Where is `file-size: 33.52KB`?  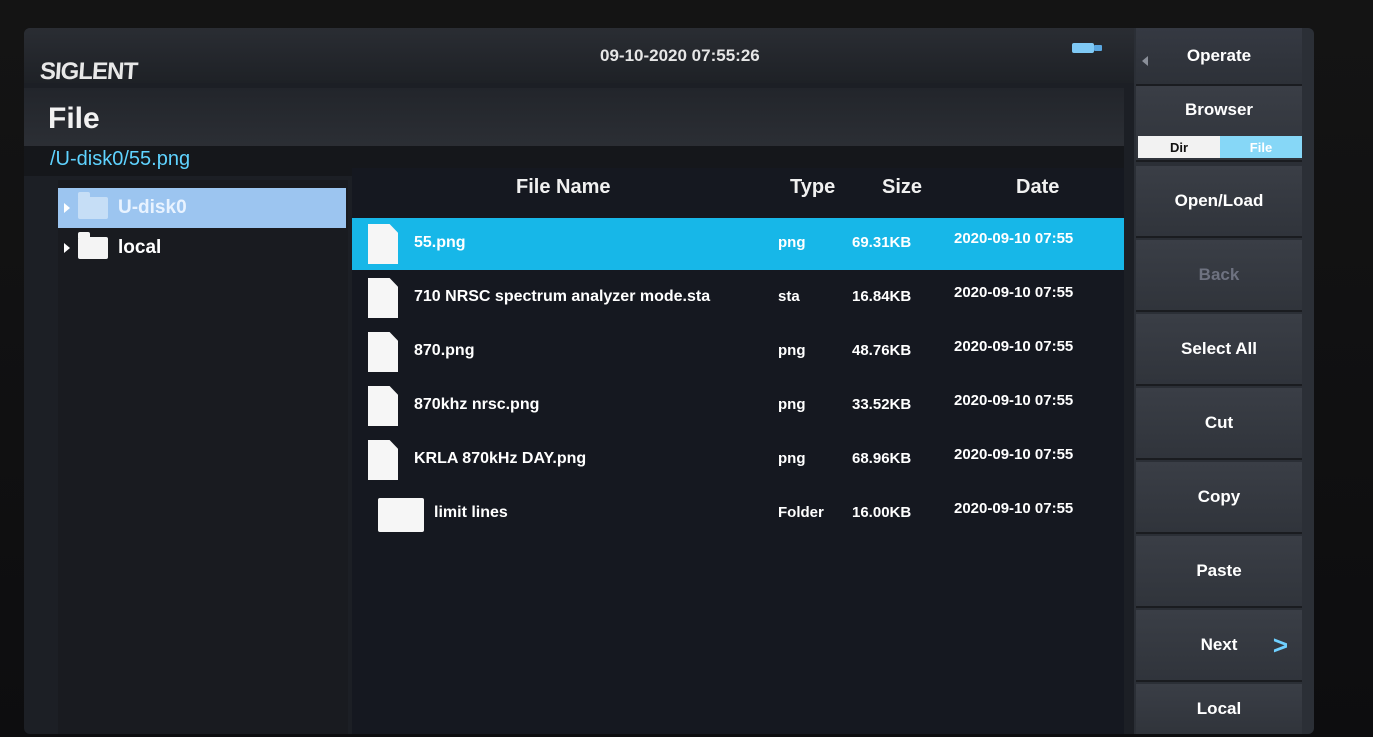
file-size: 33.52KB is located at coordinates (882, 404).